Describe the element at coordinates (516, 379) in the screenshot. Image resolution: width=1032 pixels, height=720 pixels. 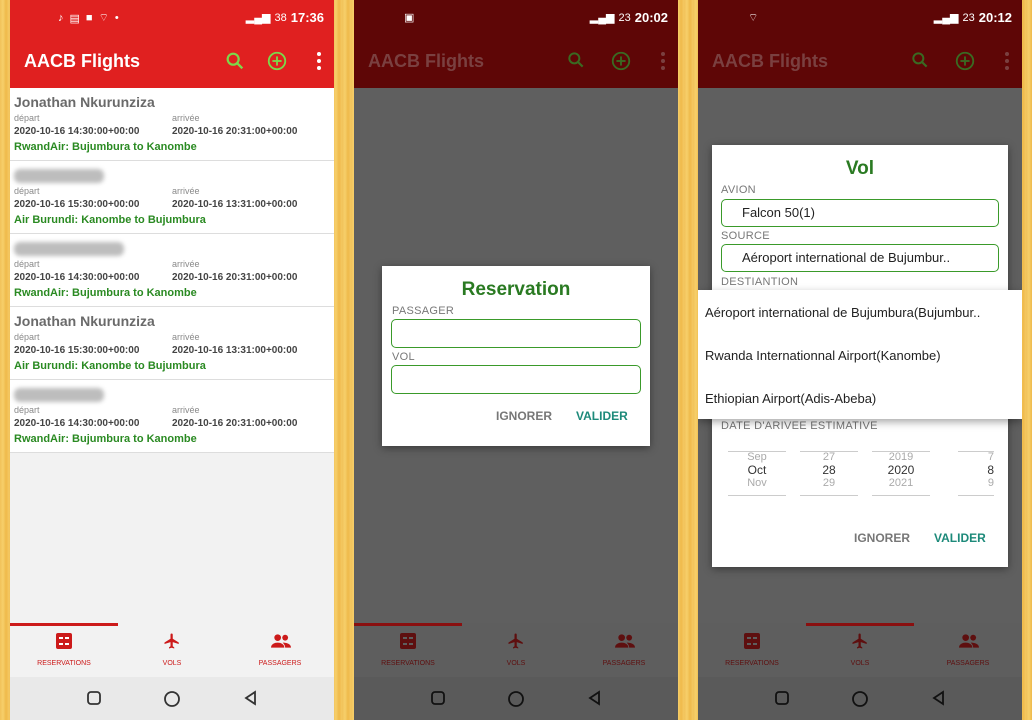
I see `vol-field` at that location.